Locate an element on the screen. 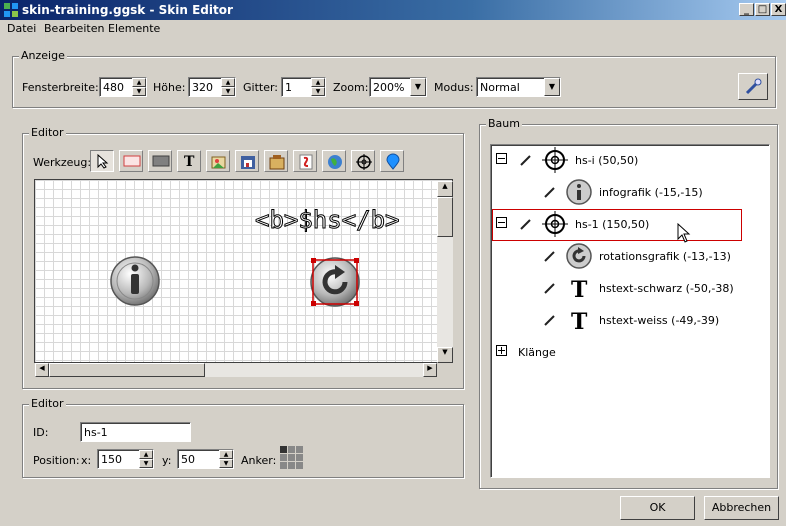 The image size is (786, 526). rectangle-outline-icon is located at coordinates (132, 161).